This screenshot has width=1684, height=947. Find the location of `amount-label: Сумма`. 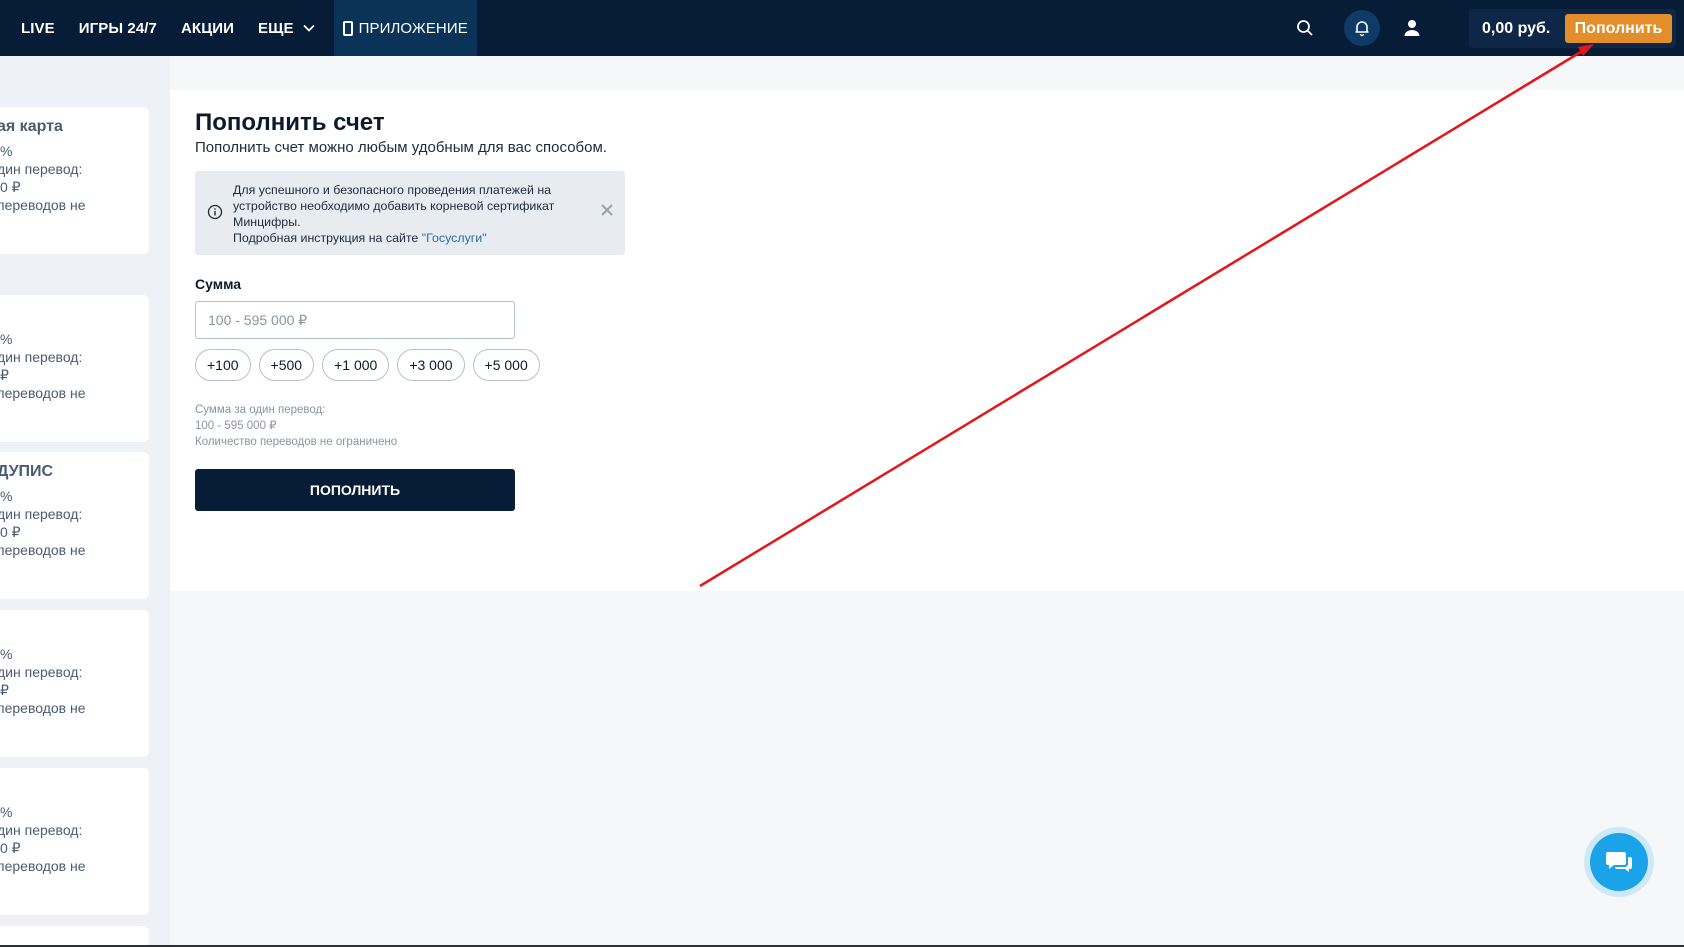

amount-label: Сумма is located at coordinates (218, 284).